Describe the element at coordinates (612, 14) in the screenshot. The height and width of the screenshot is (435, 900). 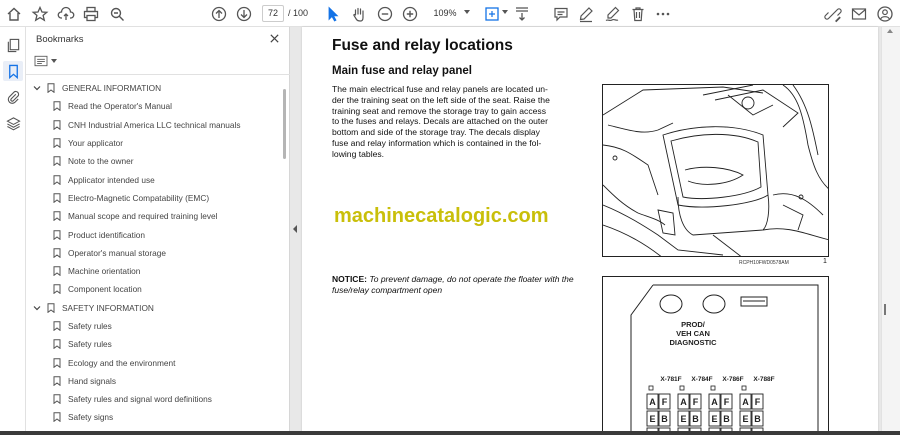
I see `fill-sign-icon` at that location.